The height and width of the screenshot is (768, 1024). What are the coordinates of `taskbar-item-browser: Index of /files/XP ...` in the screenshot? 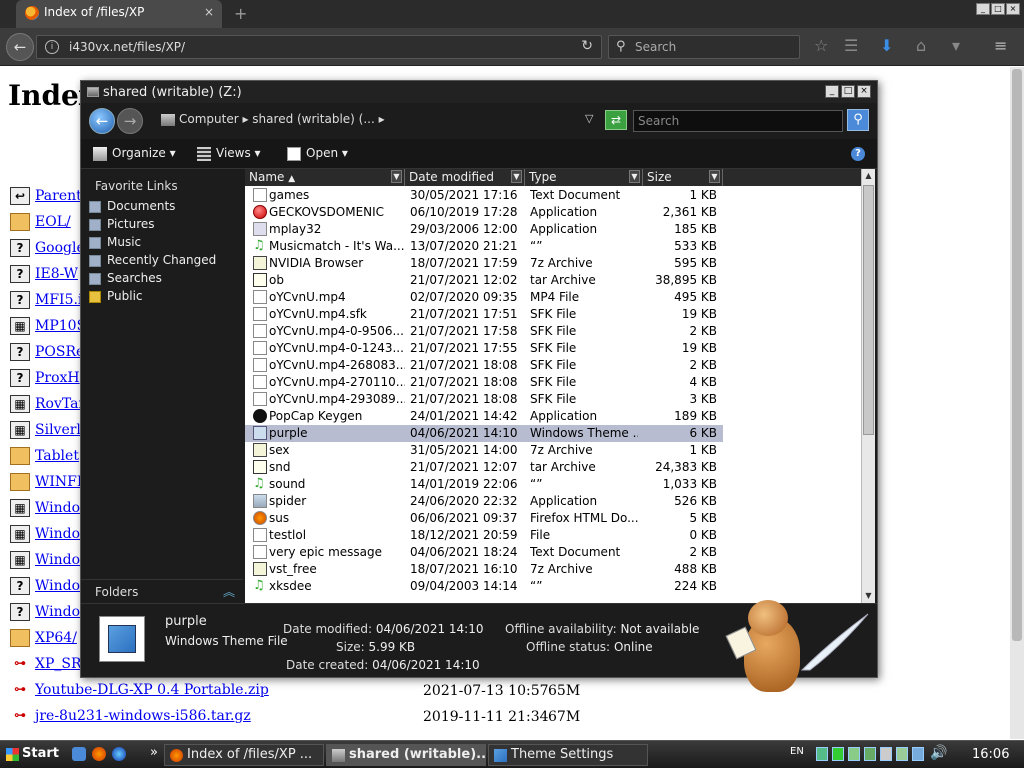 It's located at (244, 755).